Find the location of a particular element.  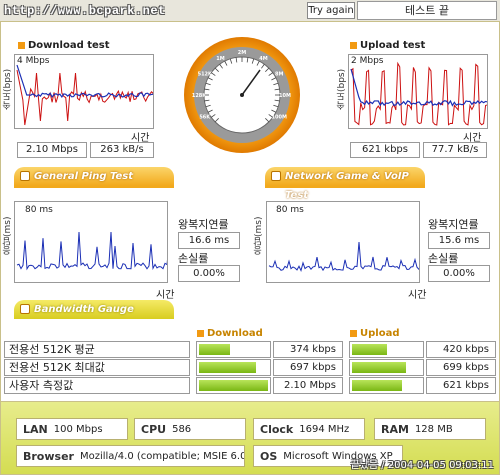

ping-loss-value: 0.00% is located at coordinates (209, 273).